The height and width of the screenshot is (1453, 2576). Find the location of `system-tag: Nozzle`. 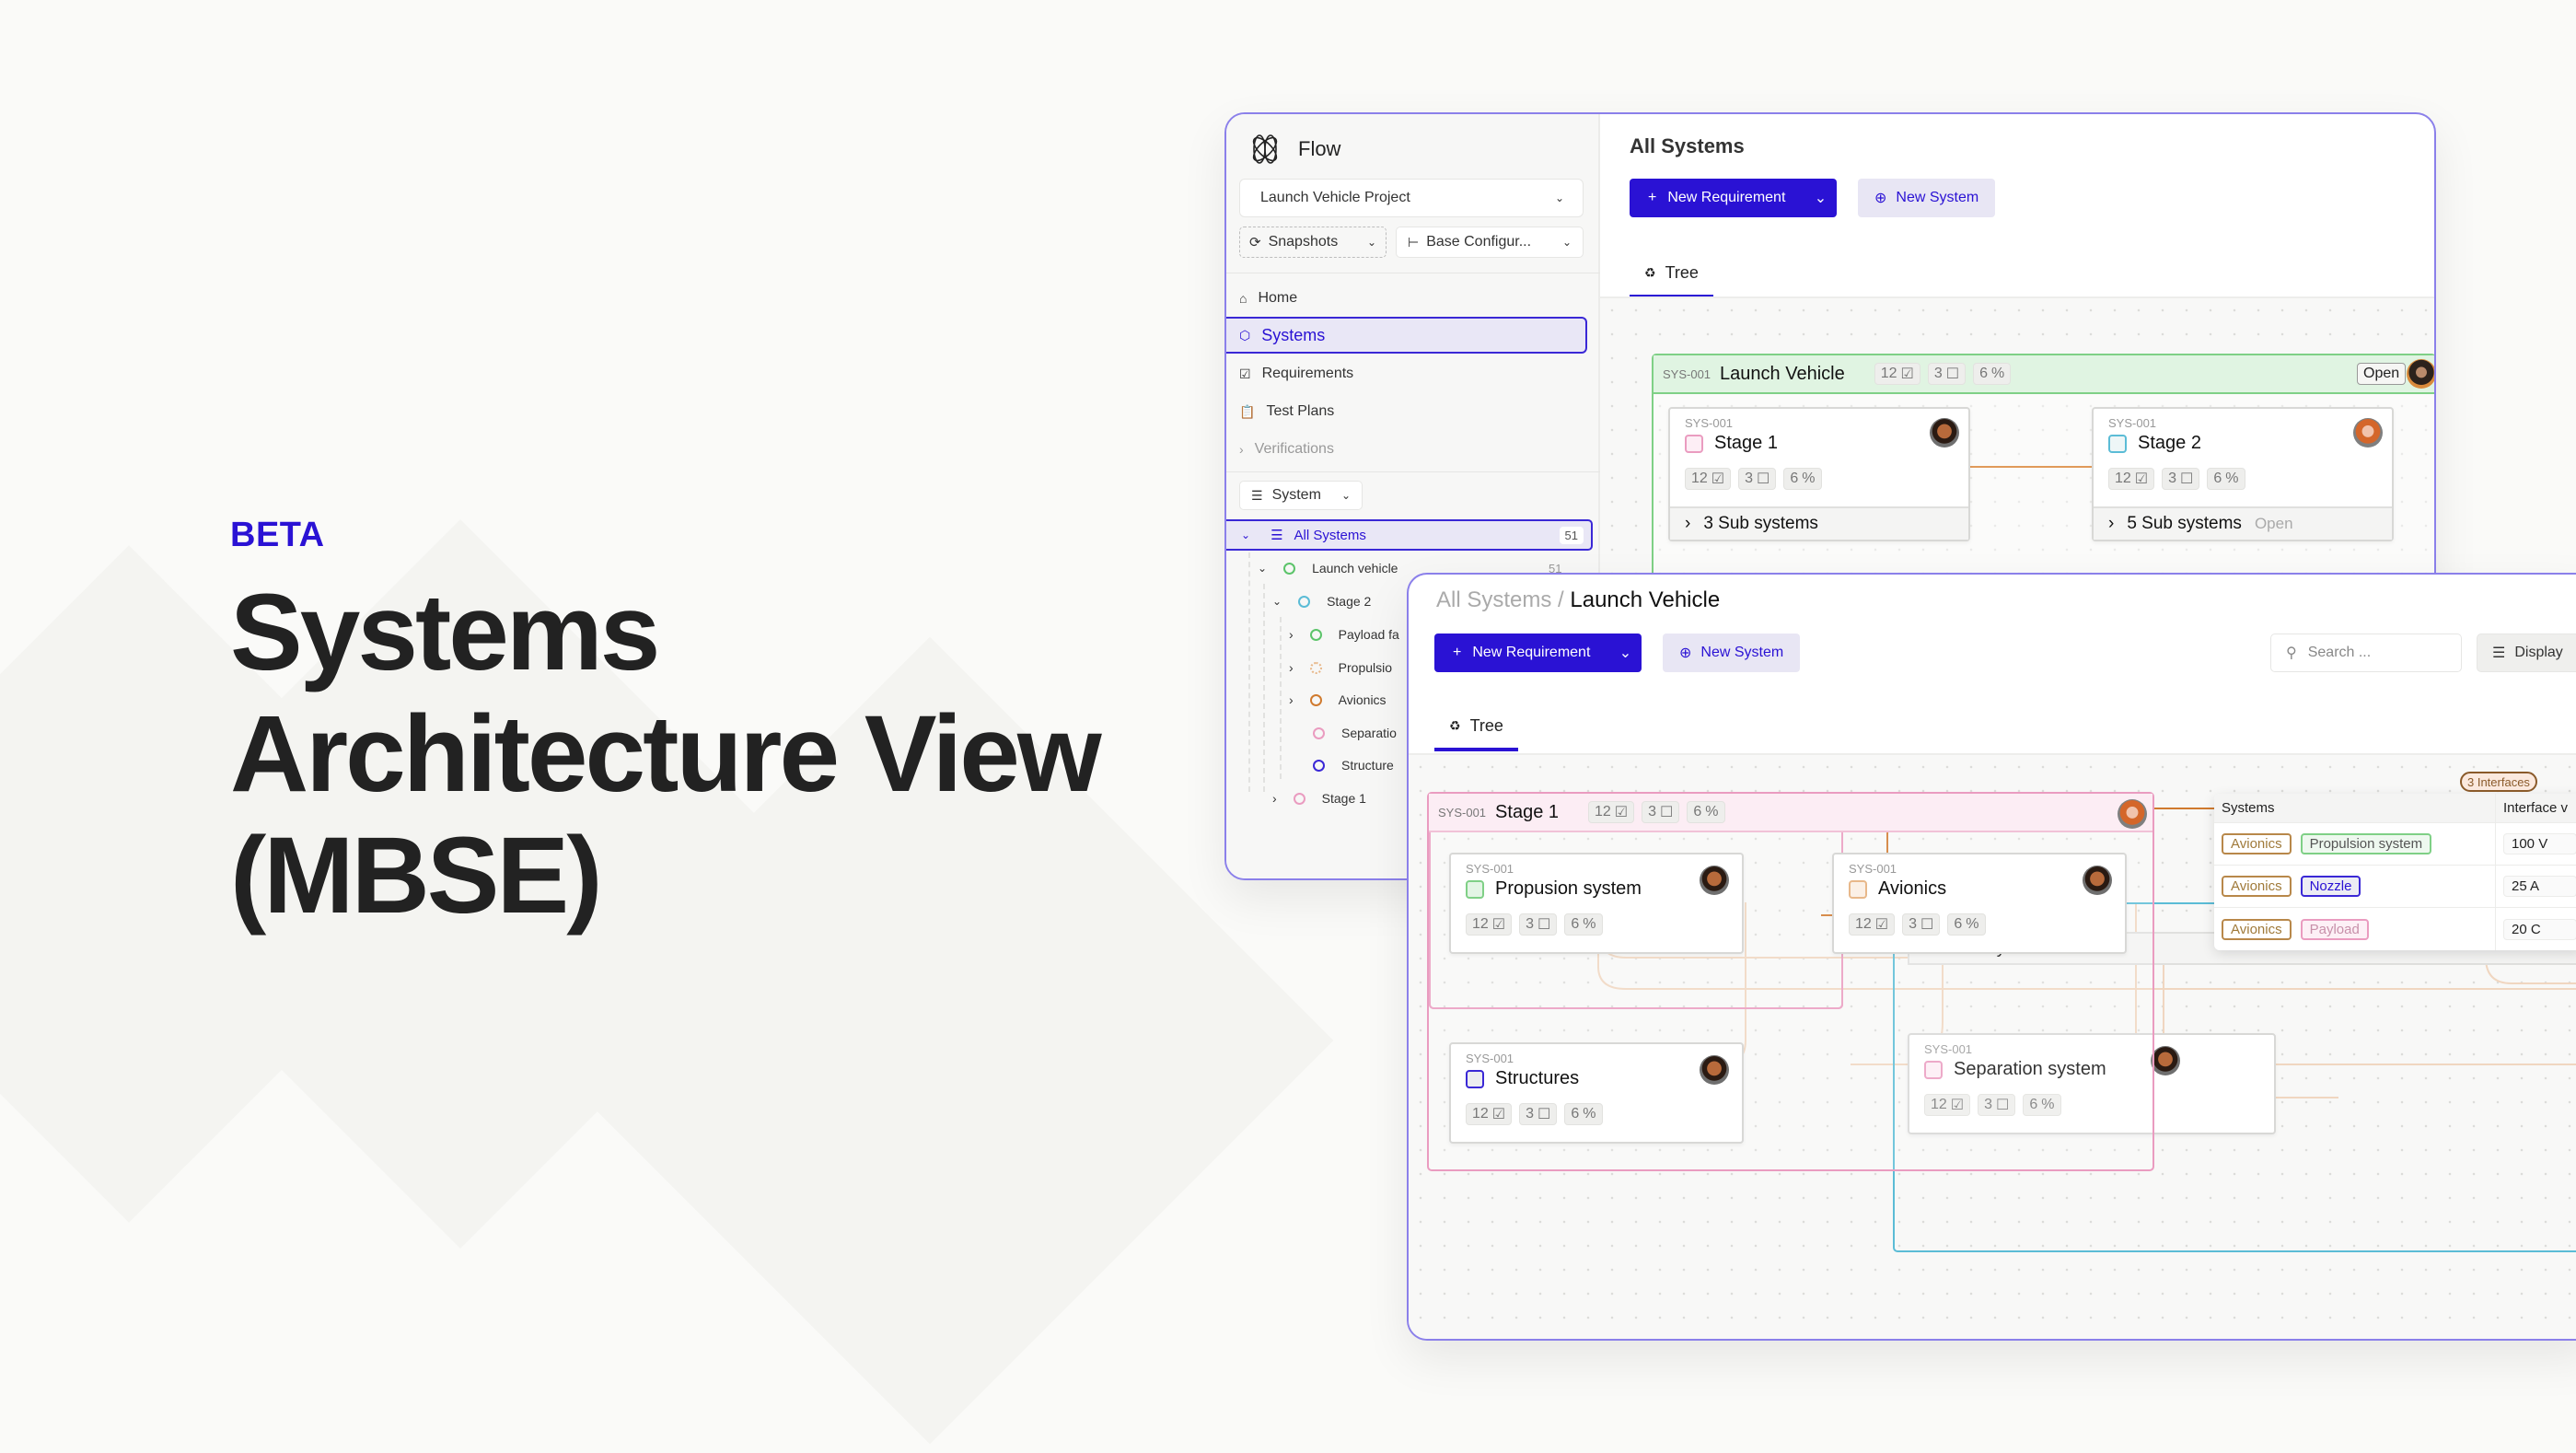

system-tag: Nozzle is located at coordinates (2330, 886).